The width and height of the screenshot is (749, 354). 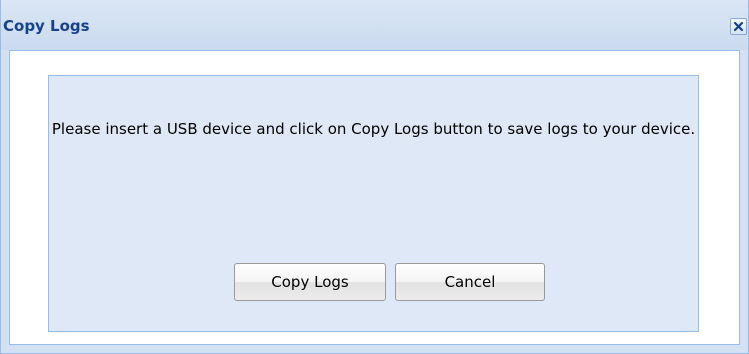 I want to click on close-icon, so click(x=738, y=26).